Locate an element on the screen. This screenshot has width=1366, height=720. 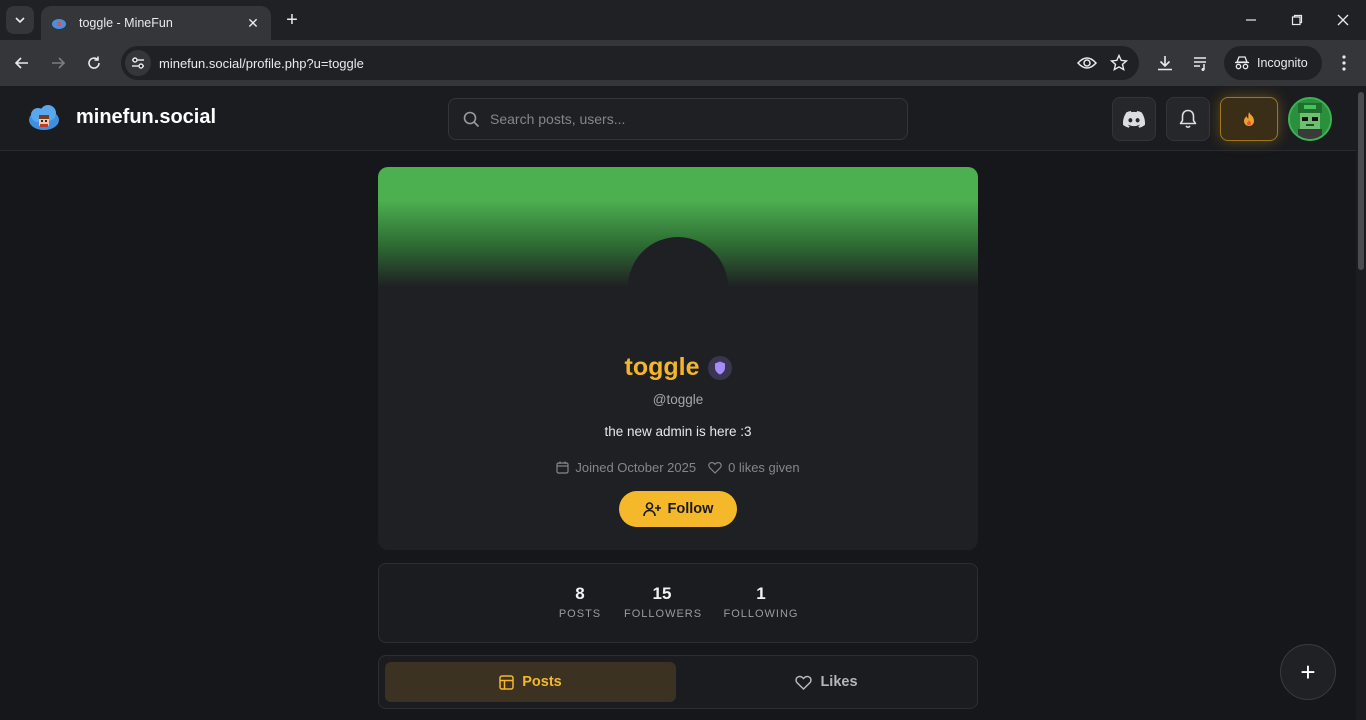
stat-following: 1 FOLLOWING is located at coordinates (761, 602).